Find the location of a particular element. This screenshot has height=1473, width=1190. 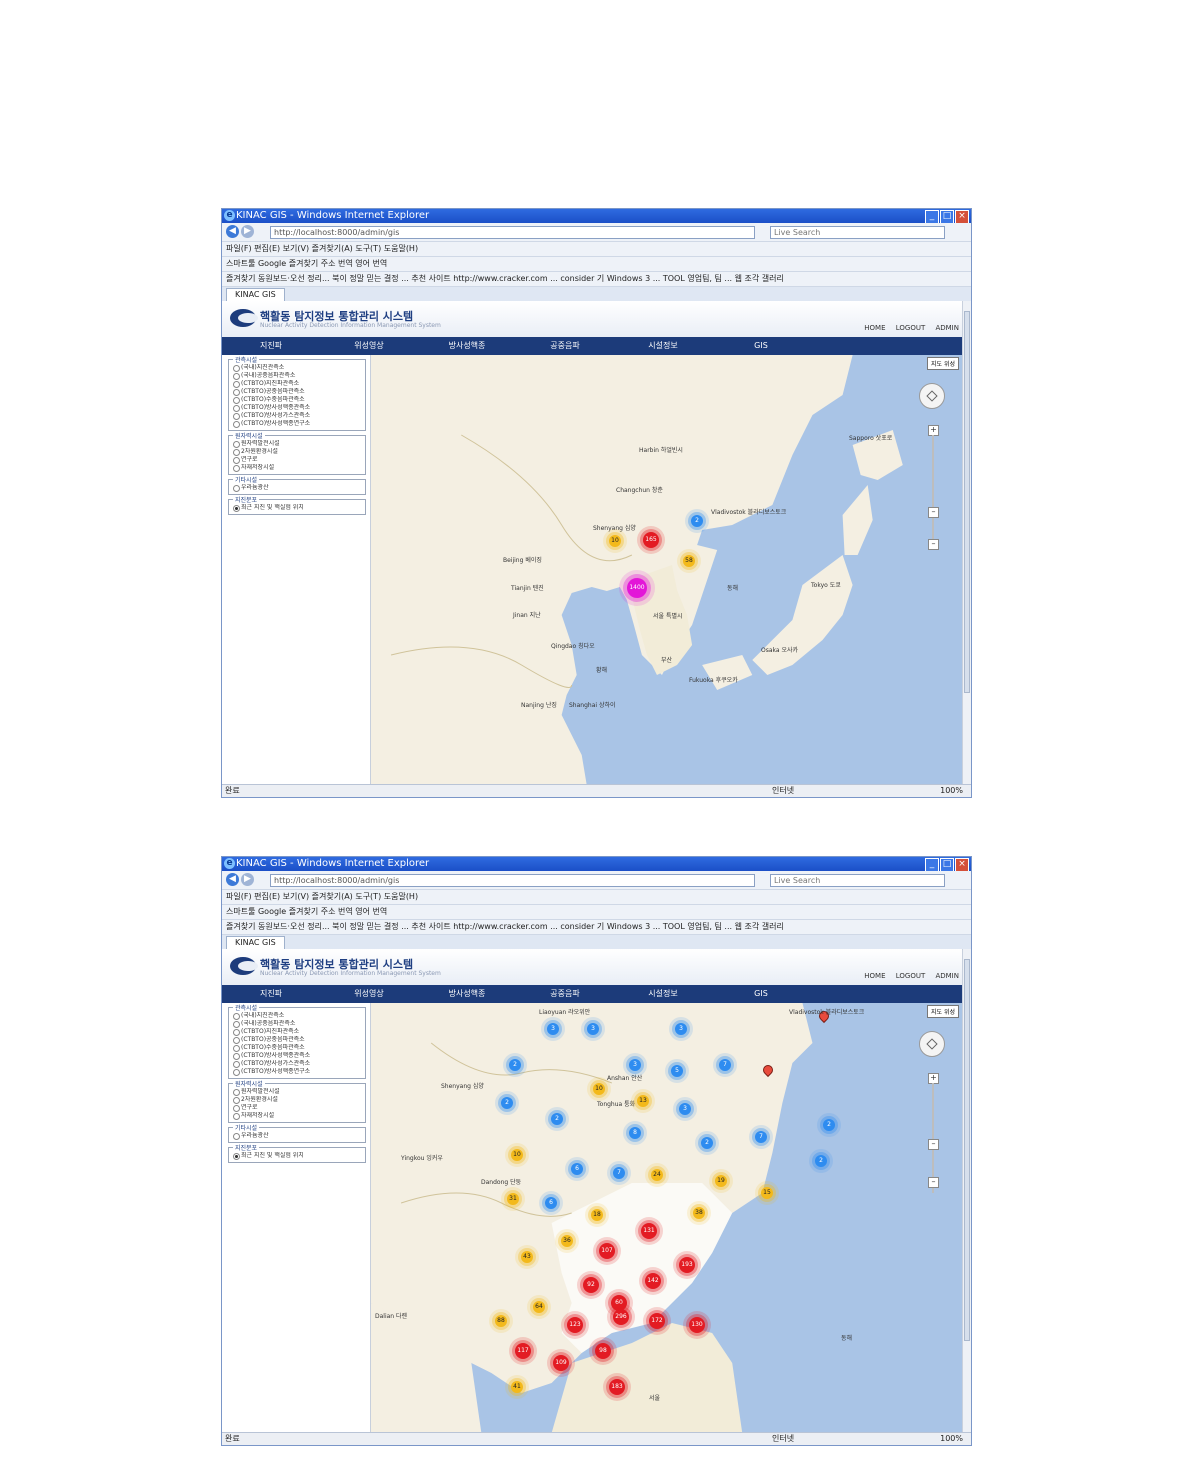

cluster-marker: 131 is located at coordinates (649, 1231).